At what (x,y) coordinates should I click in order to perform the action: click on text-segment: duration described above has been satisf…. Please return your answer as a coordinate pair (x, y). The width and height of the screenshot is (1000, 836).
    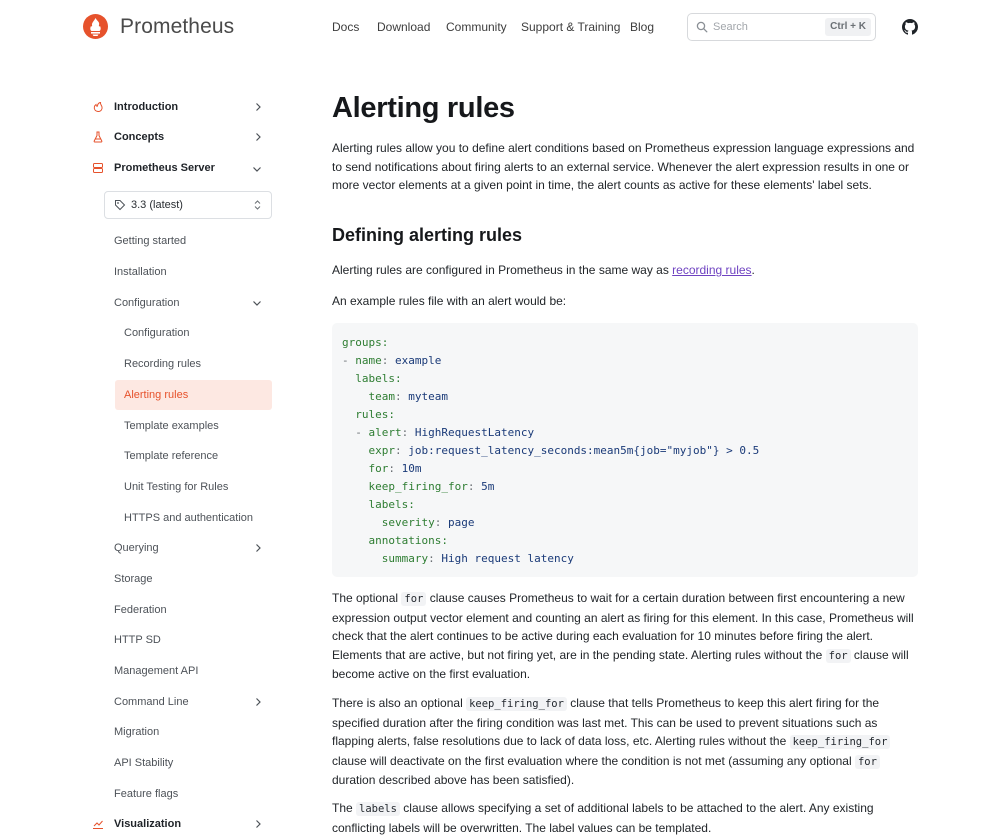
    Looking at the image, I should click on (453, 780).